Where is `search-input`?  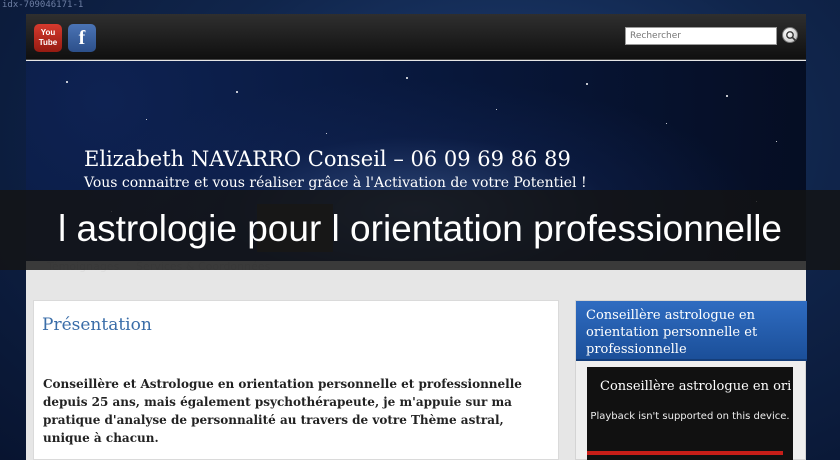
search-input is located at coordinates (701, 36).